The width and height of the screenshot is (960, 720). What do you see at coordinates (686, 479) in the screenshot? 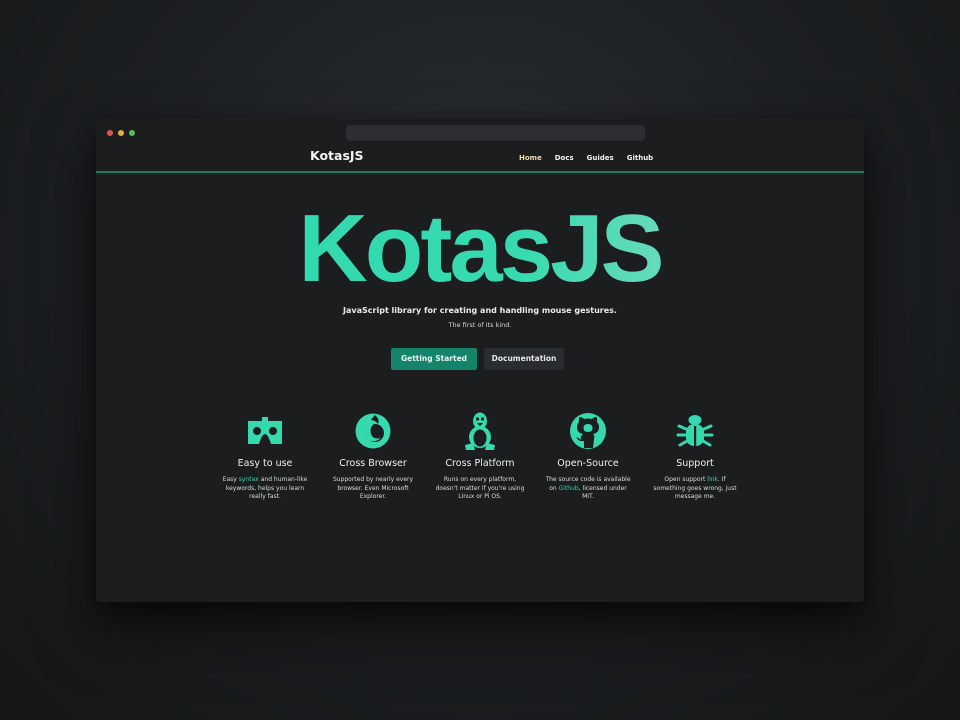
I see `feature-desc-text: Open support` at bounding box center [686, 479].